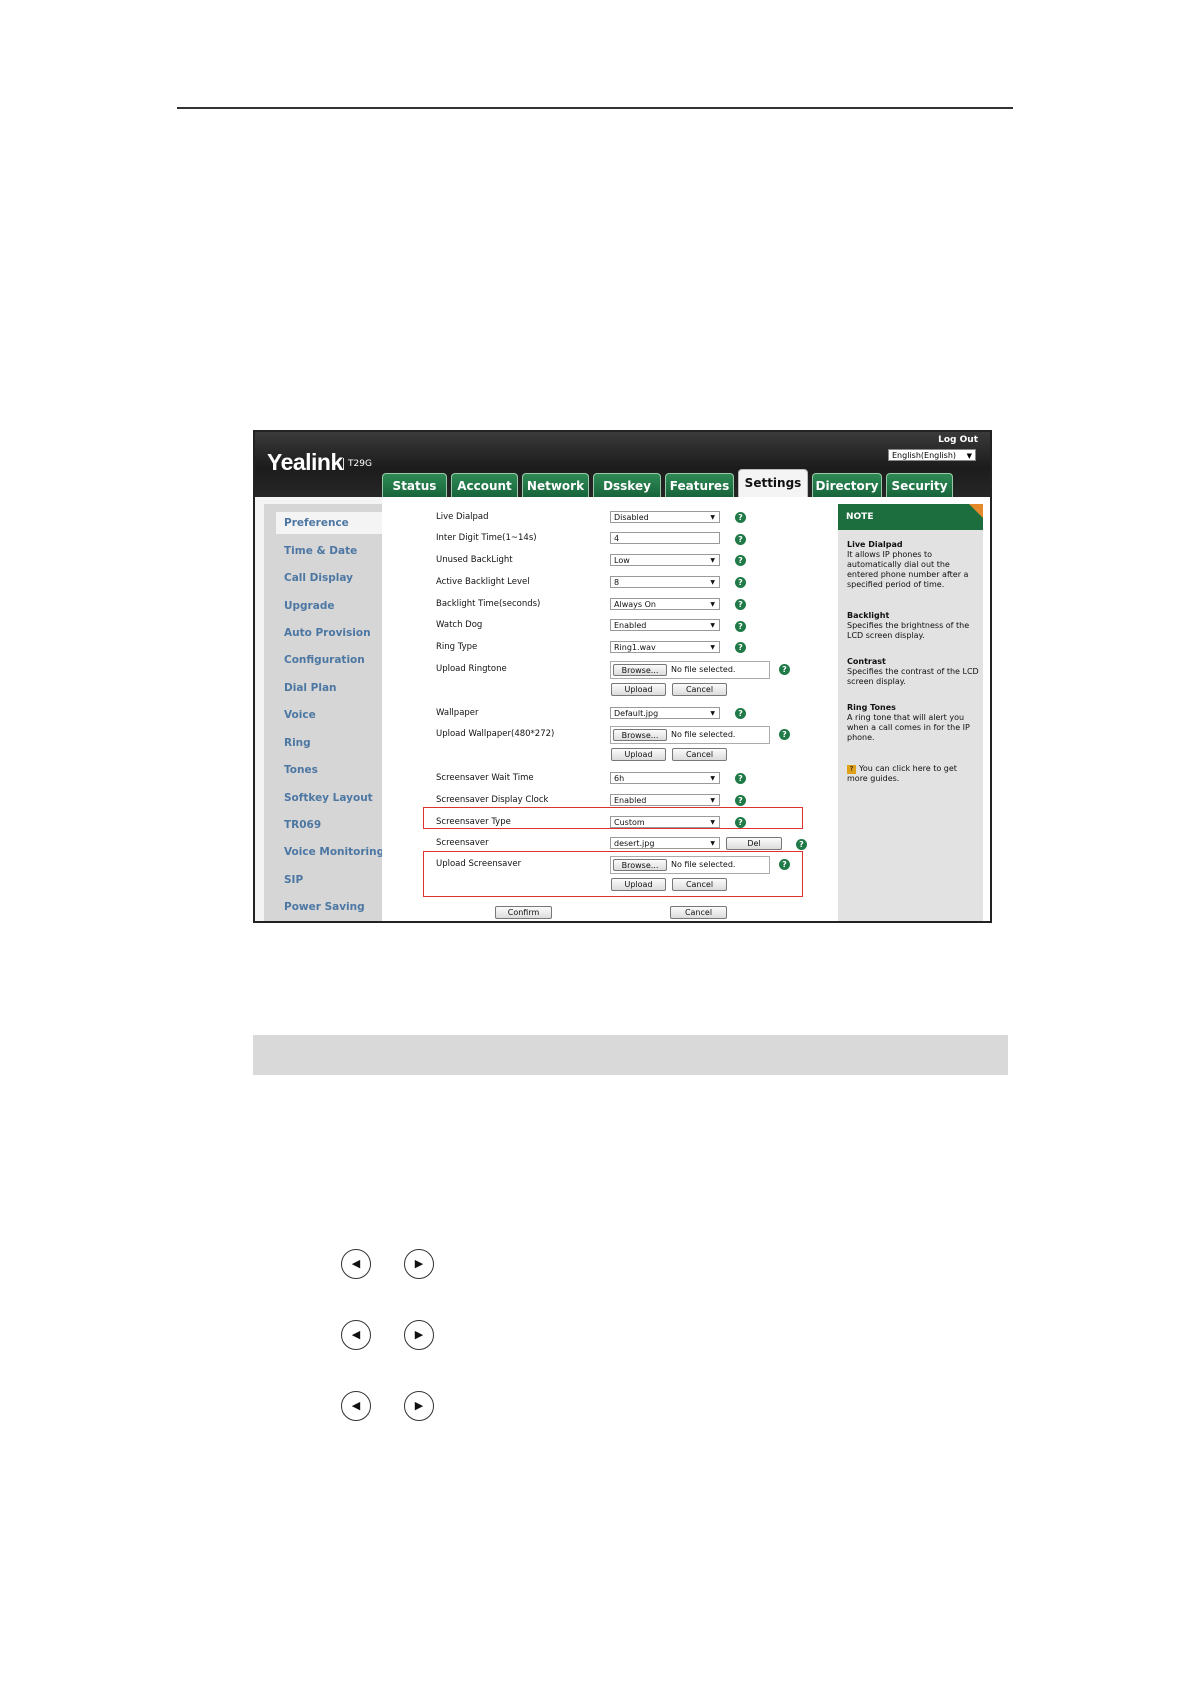  What do you see at coordinates (488, 604) in the screenshot?
I see `backlight-time-label: Backlight Time(seconds)` at bounding box center [488, 604].